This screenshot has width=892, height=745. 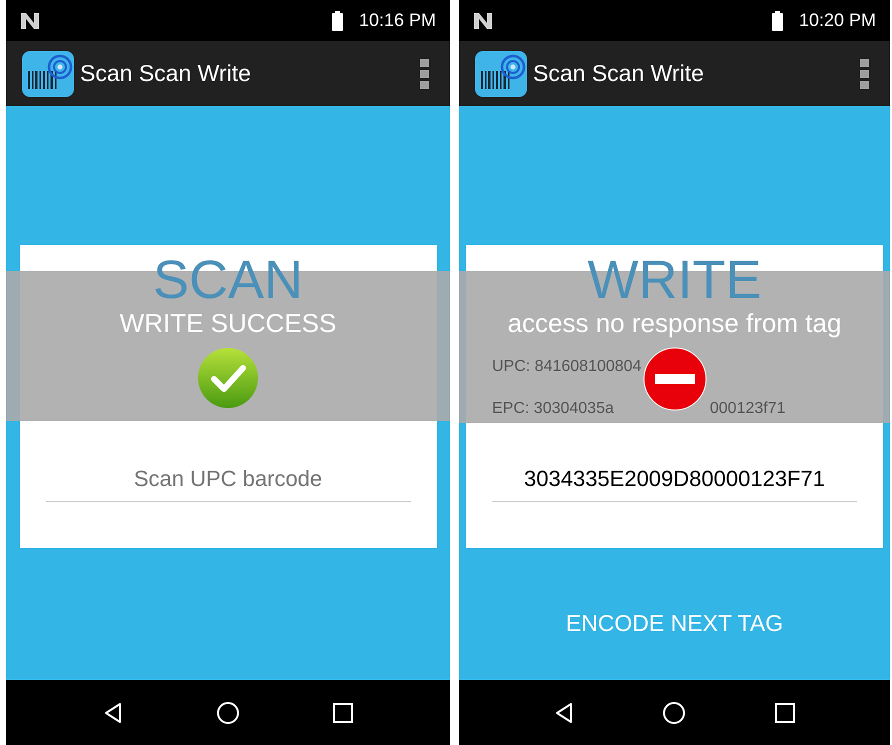 I want to click on info-text: 000123f71, so click(x=748, y=409).